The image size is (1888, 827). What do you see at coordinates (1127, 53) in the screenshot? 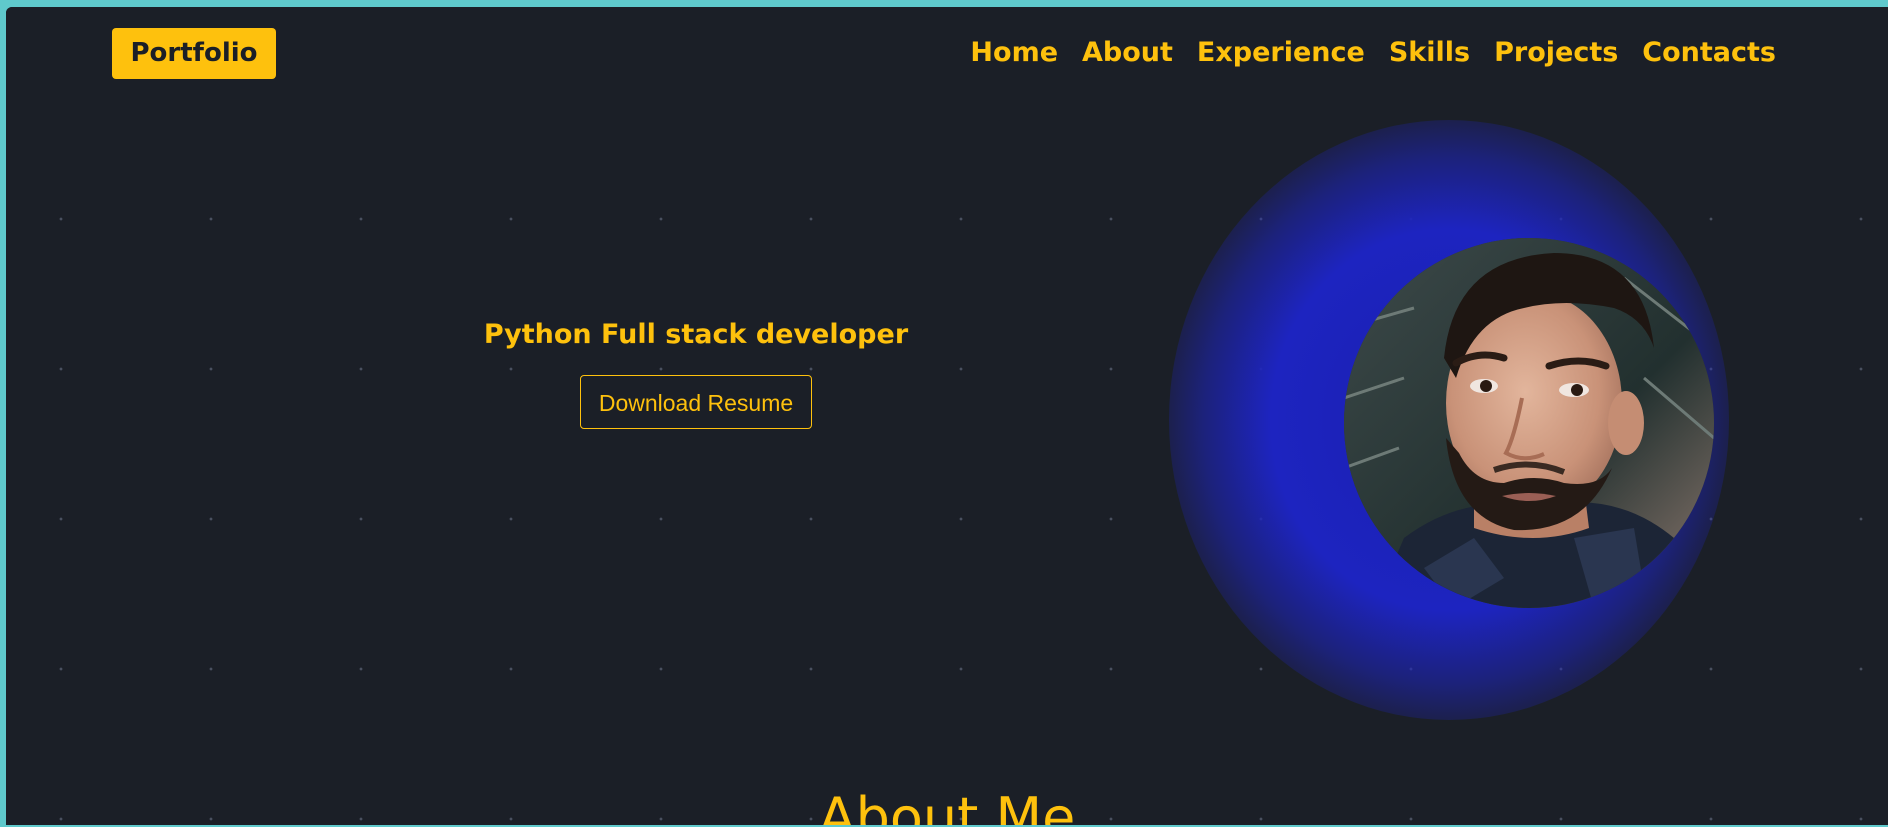
I see `nav-link-about: About` at bounding box center [1127, 53].